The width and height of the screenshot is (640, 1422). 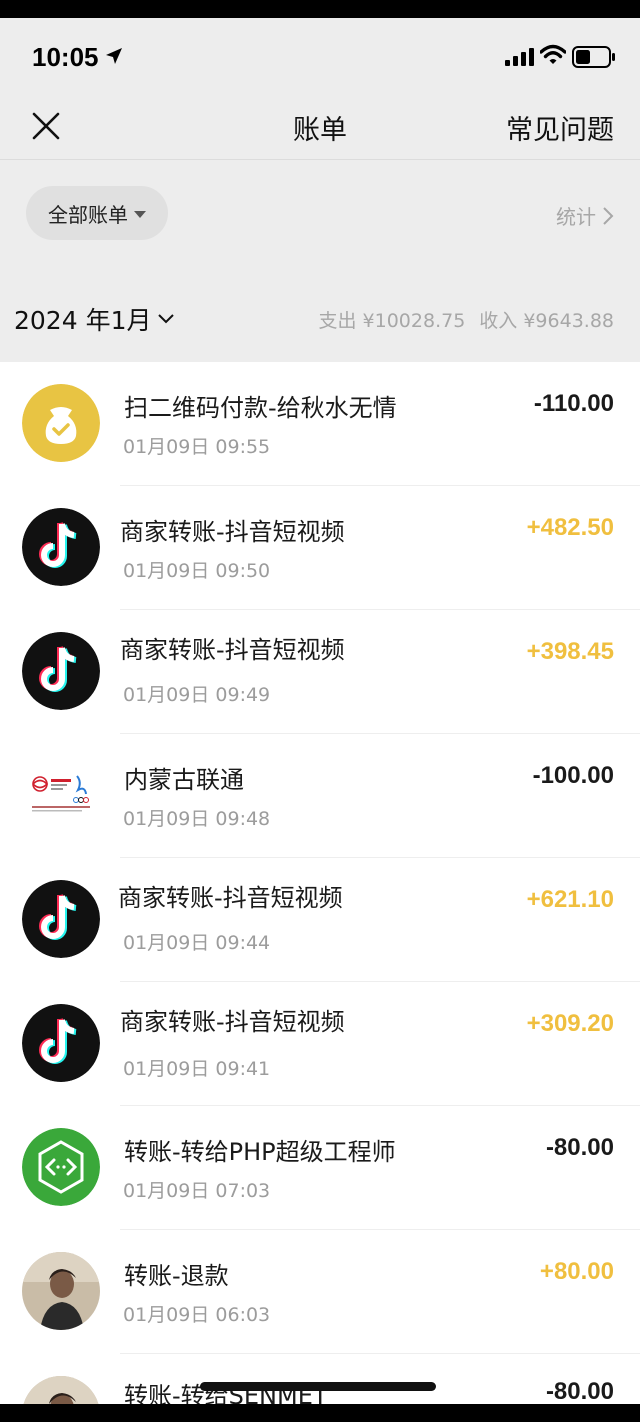 What do you see at coordinates (570, 651) in the screenshot?
I see `transaction-amount: +398.45` at bounding box center [570, 651].